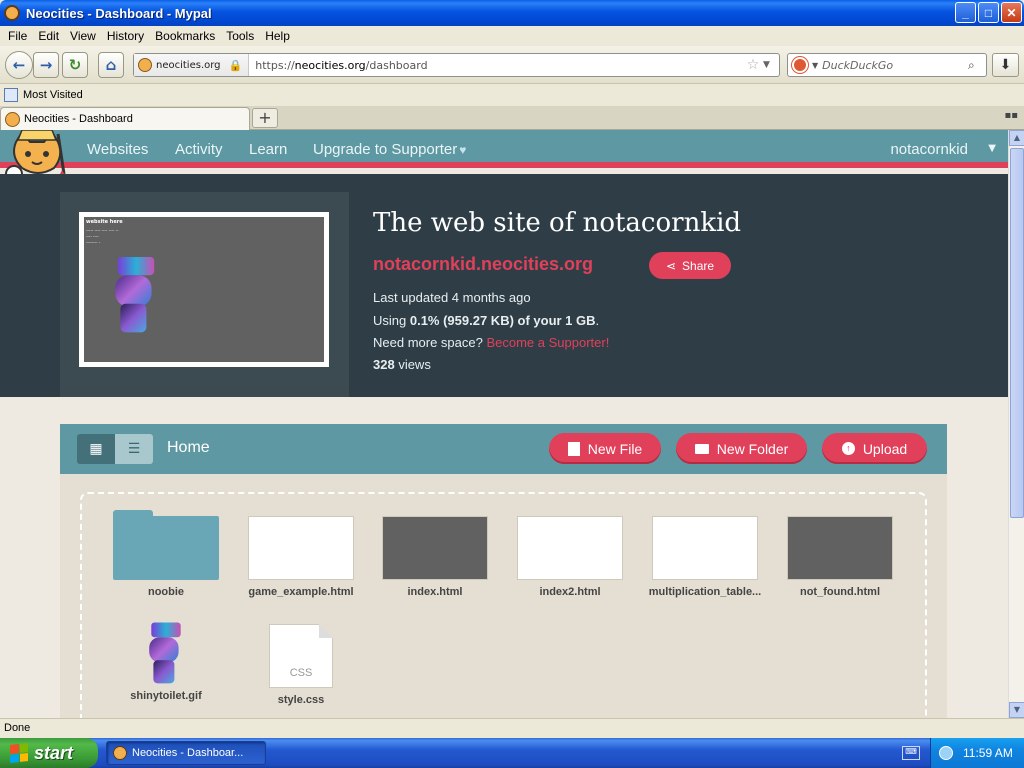  Describe the element at coordinates (988, 753) in the screenshot. I see `clock: 11:59 AM` at that location.